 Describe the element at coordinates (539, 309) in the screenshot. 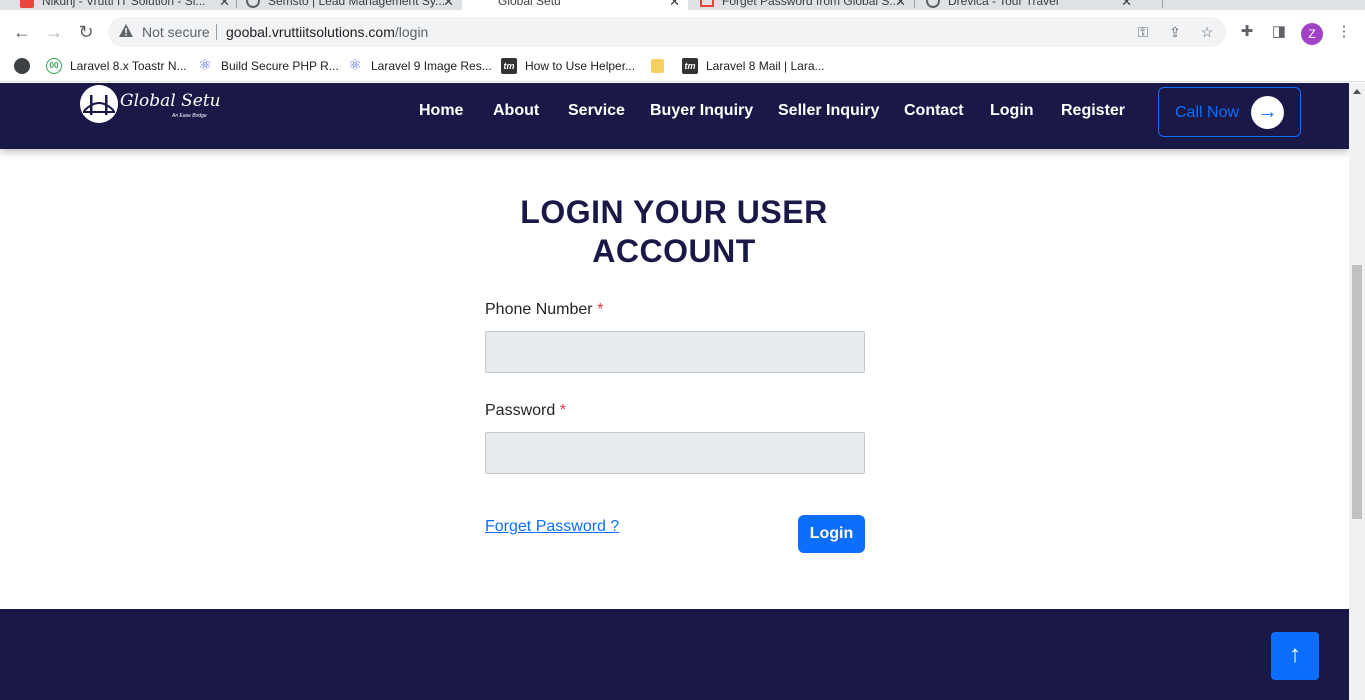

I see `phone-number-label-text: Phone Number` at that location.